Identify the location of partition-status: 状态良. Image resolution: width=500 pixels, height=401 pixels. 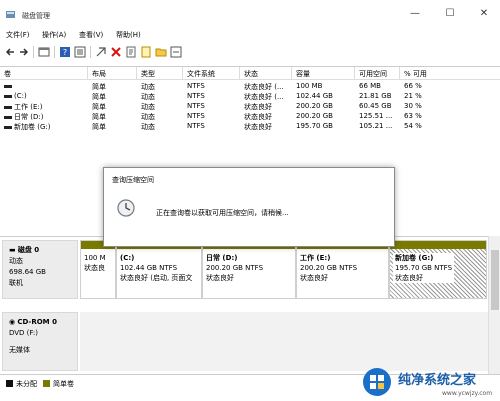
(94, 268).